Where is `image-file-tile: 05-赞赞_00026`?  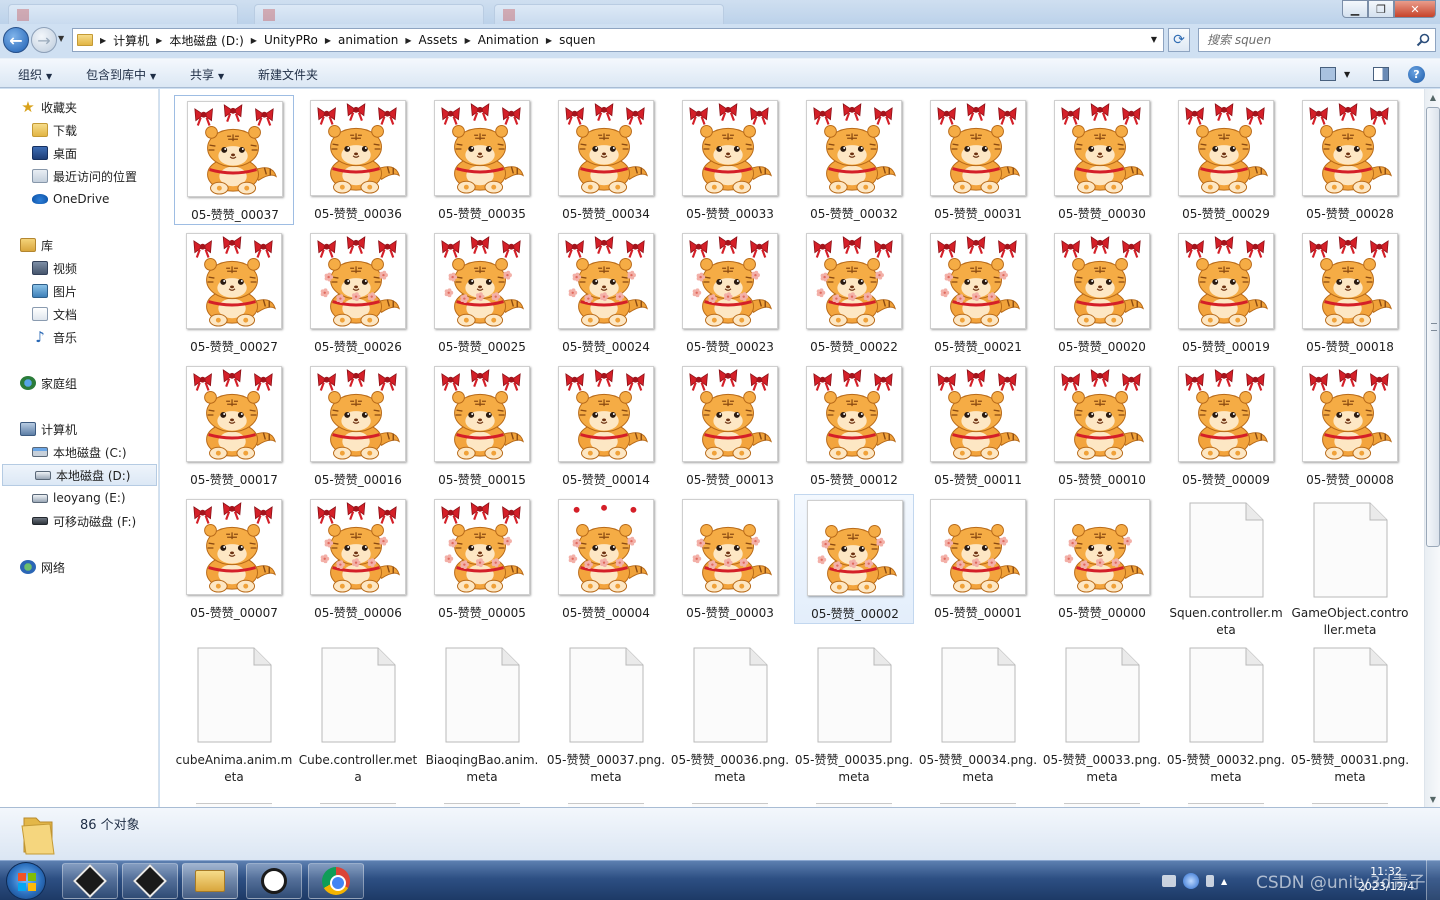 image-file-tile: 05-赞赞_00026 is located at coordinates (358, 293).